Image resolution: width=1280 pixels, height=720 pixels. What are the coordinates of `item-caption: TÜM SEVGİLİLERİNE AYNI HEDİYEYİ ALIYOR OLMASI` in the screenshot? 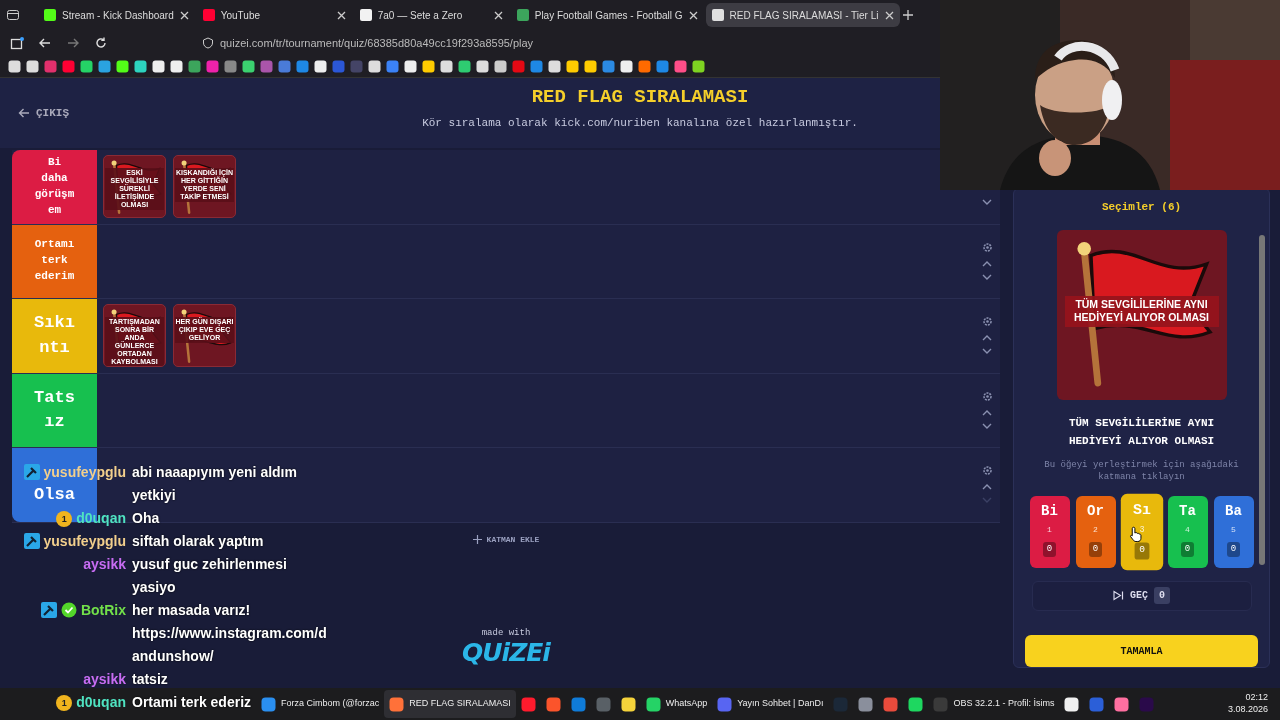 It's located at (1141, 432).